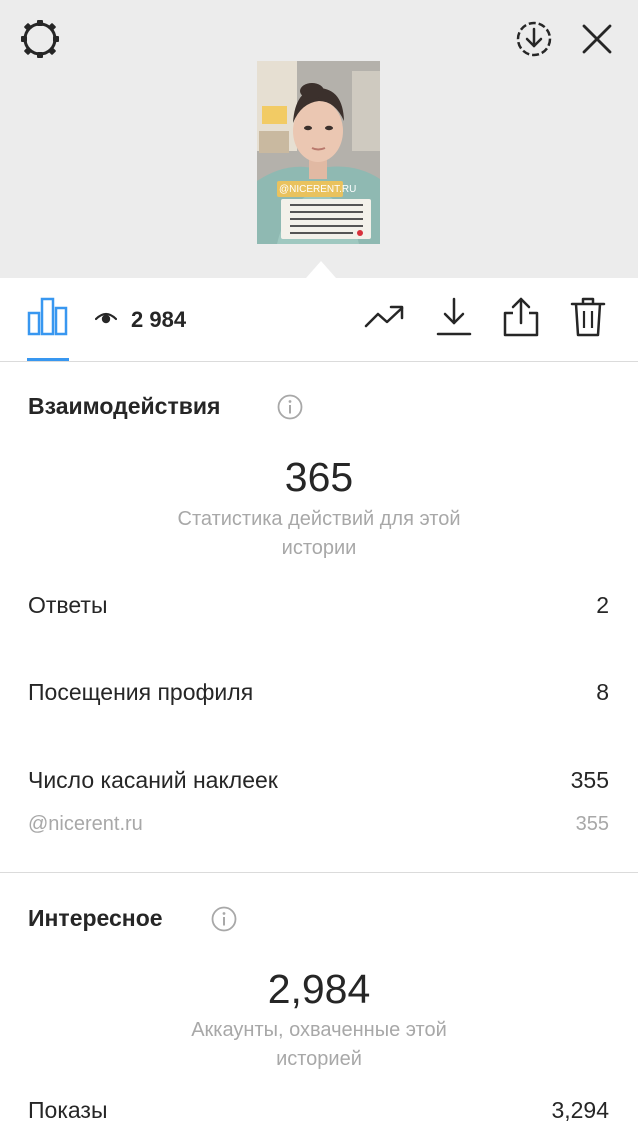 The height and width of the screenshot is (1136, 638). I want to click on interactions-caption-line-1: Статистика действий для этой, so click(319, 519).